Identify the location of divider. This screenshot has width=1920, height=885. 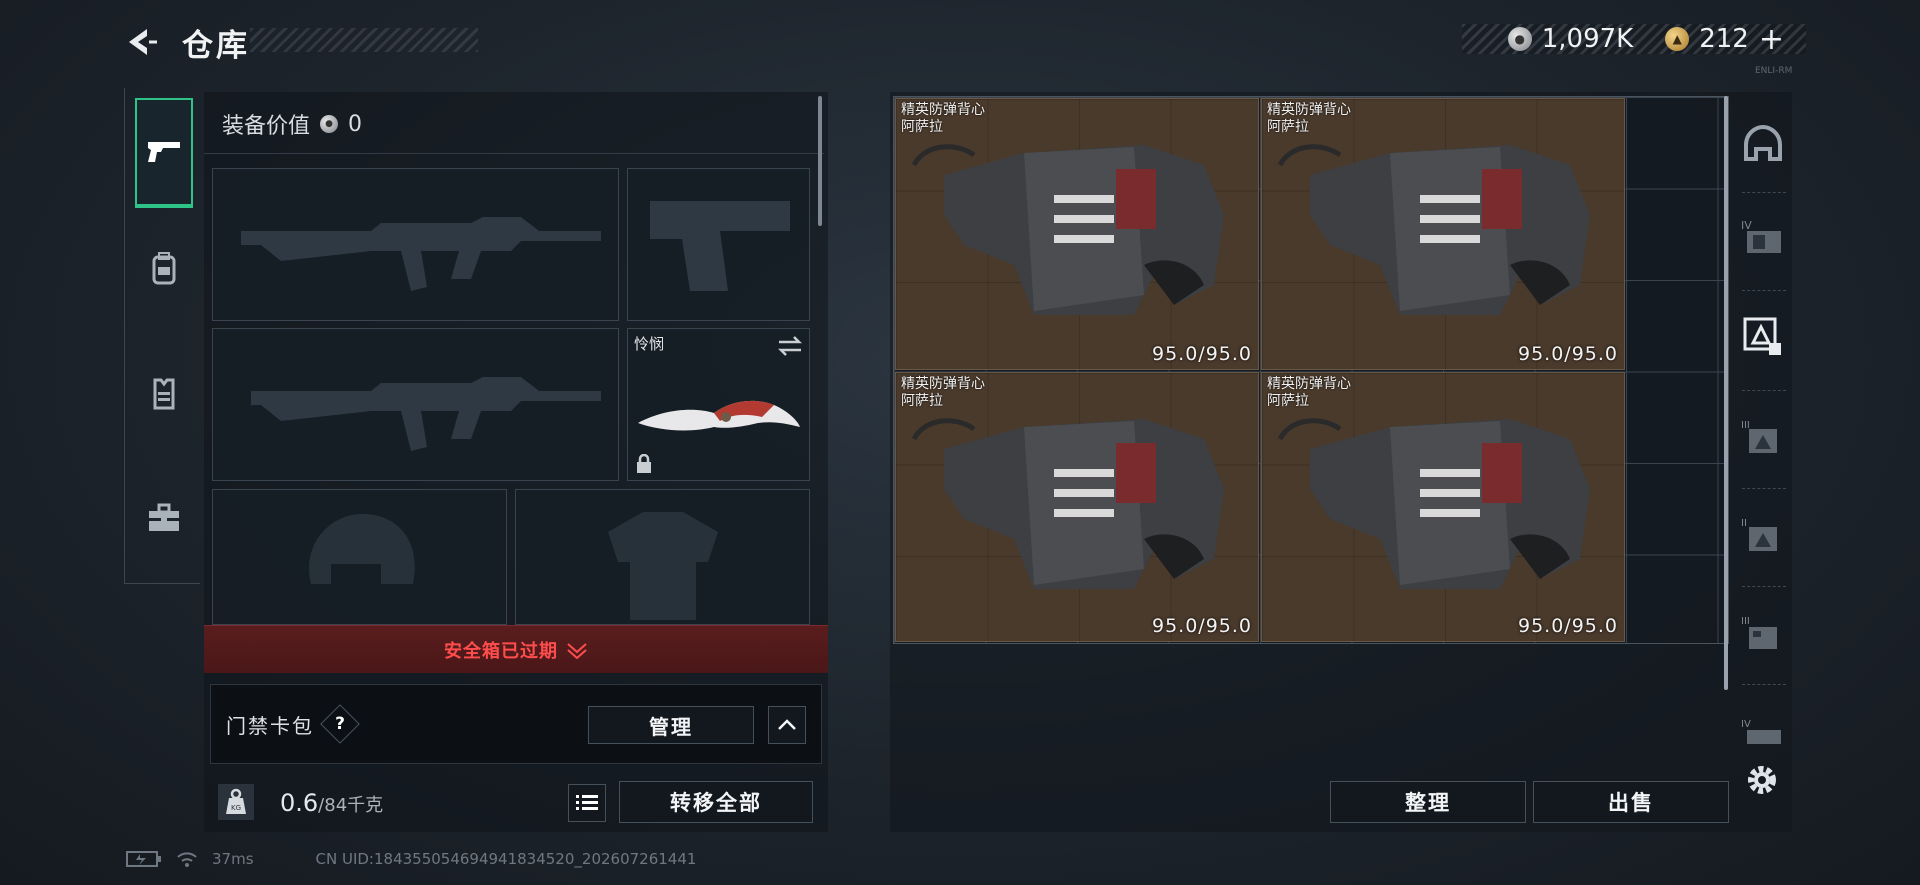
(514, 153).